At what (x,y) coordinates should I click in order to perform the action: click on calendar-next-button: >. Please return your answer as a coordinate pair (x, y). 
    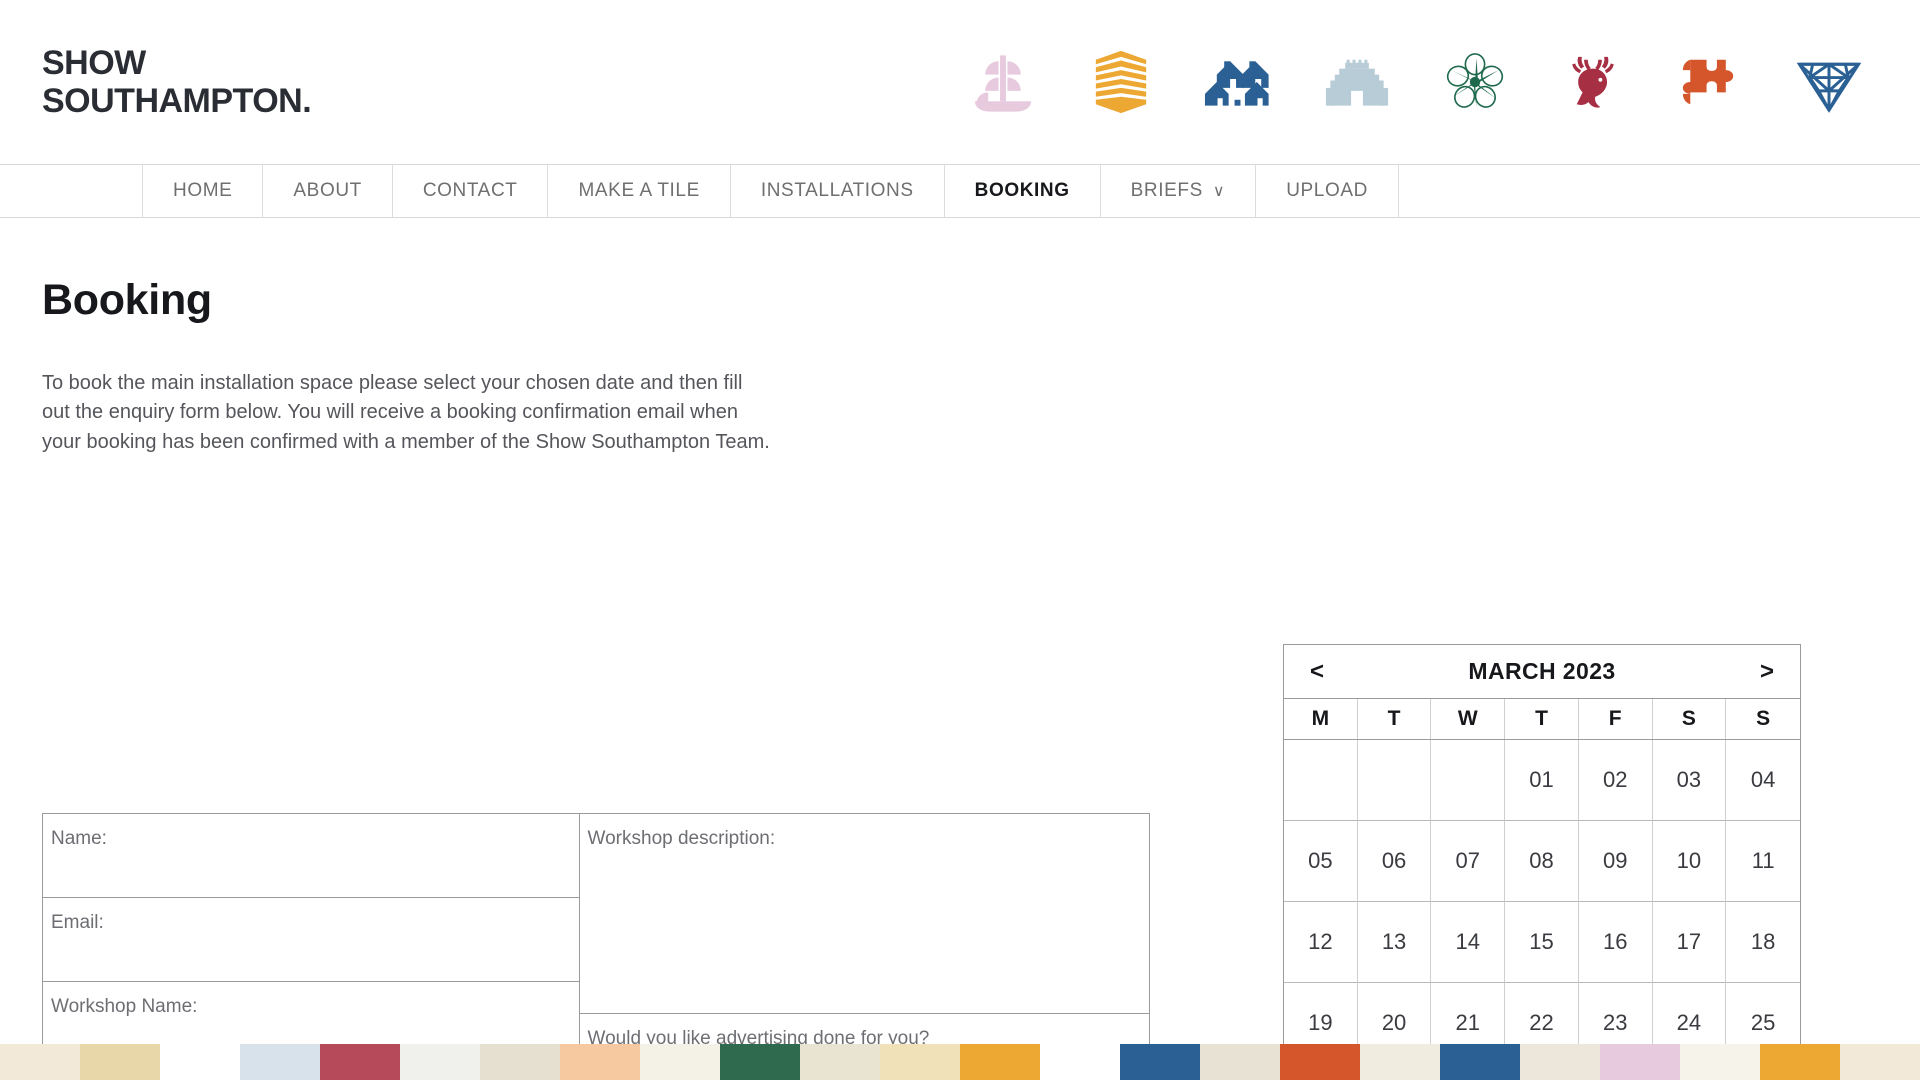
    Looking at the image, I should click on (1767, 672).